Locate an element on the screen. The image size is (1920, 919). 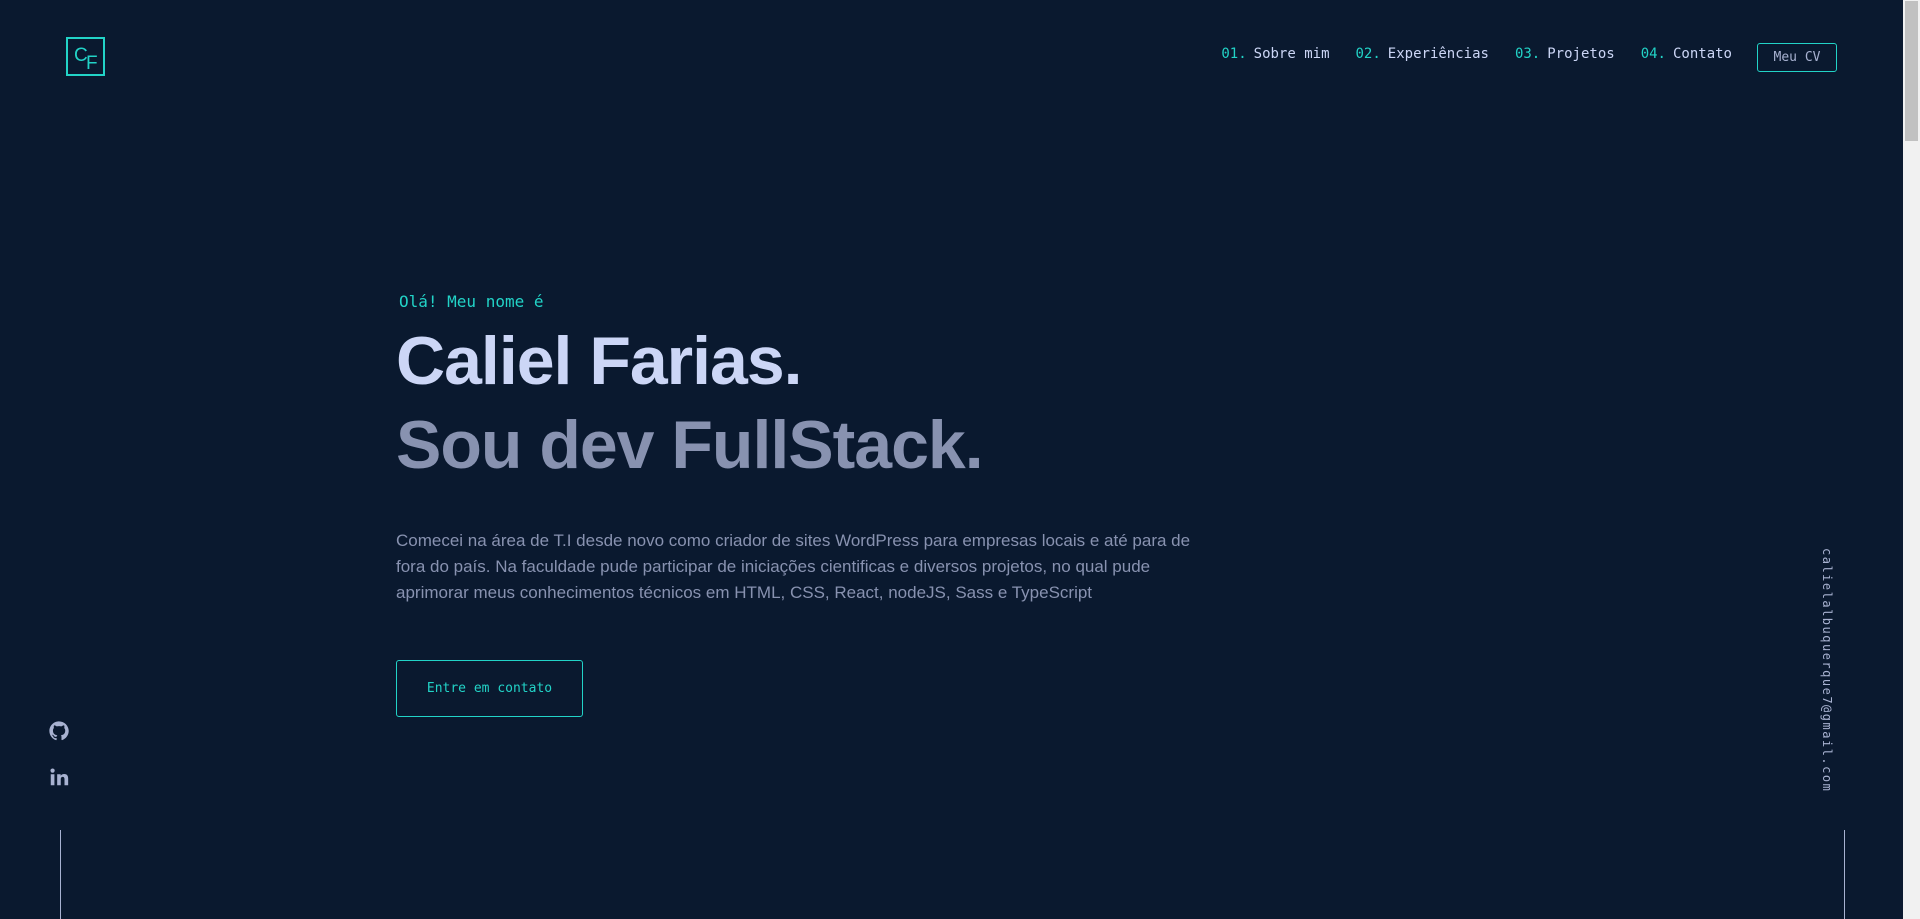
logo-letter-f: F is located at coordinates (92, 63).